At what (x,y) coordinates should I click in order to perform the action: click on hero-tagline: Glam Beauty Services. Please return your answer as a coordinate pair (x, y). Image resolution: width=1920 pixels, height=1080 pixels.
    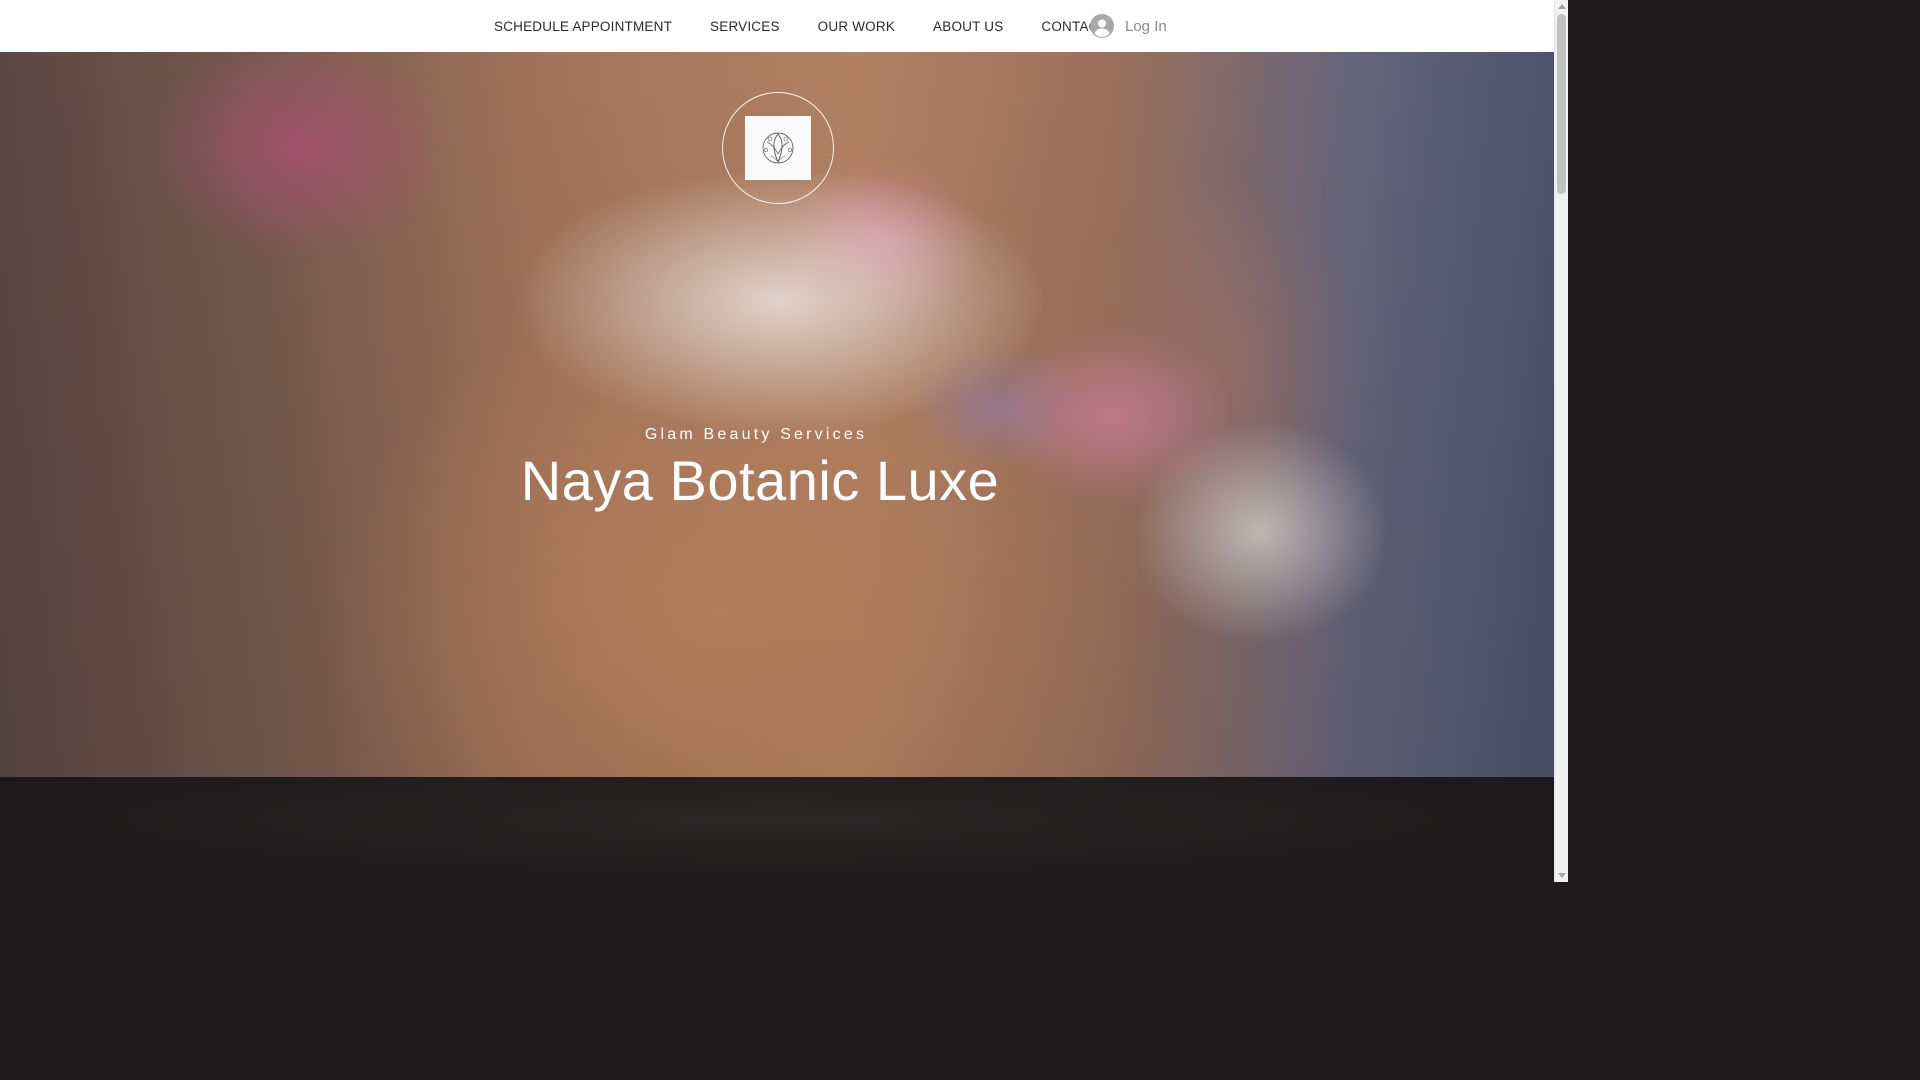
    Looking at the image, I should click on (756, 434).